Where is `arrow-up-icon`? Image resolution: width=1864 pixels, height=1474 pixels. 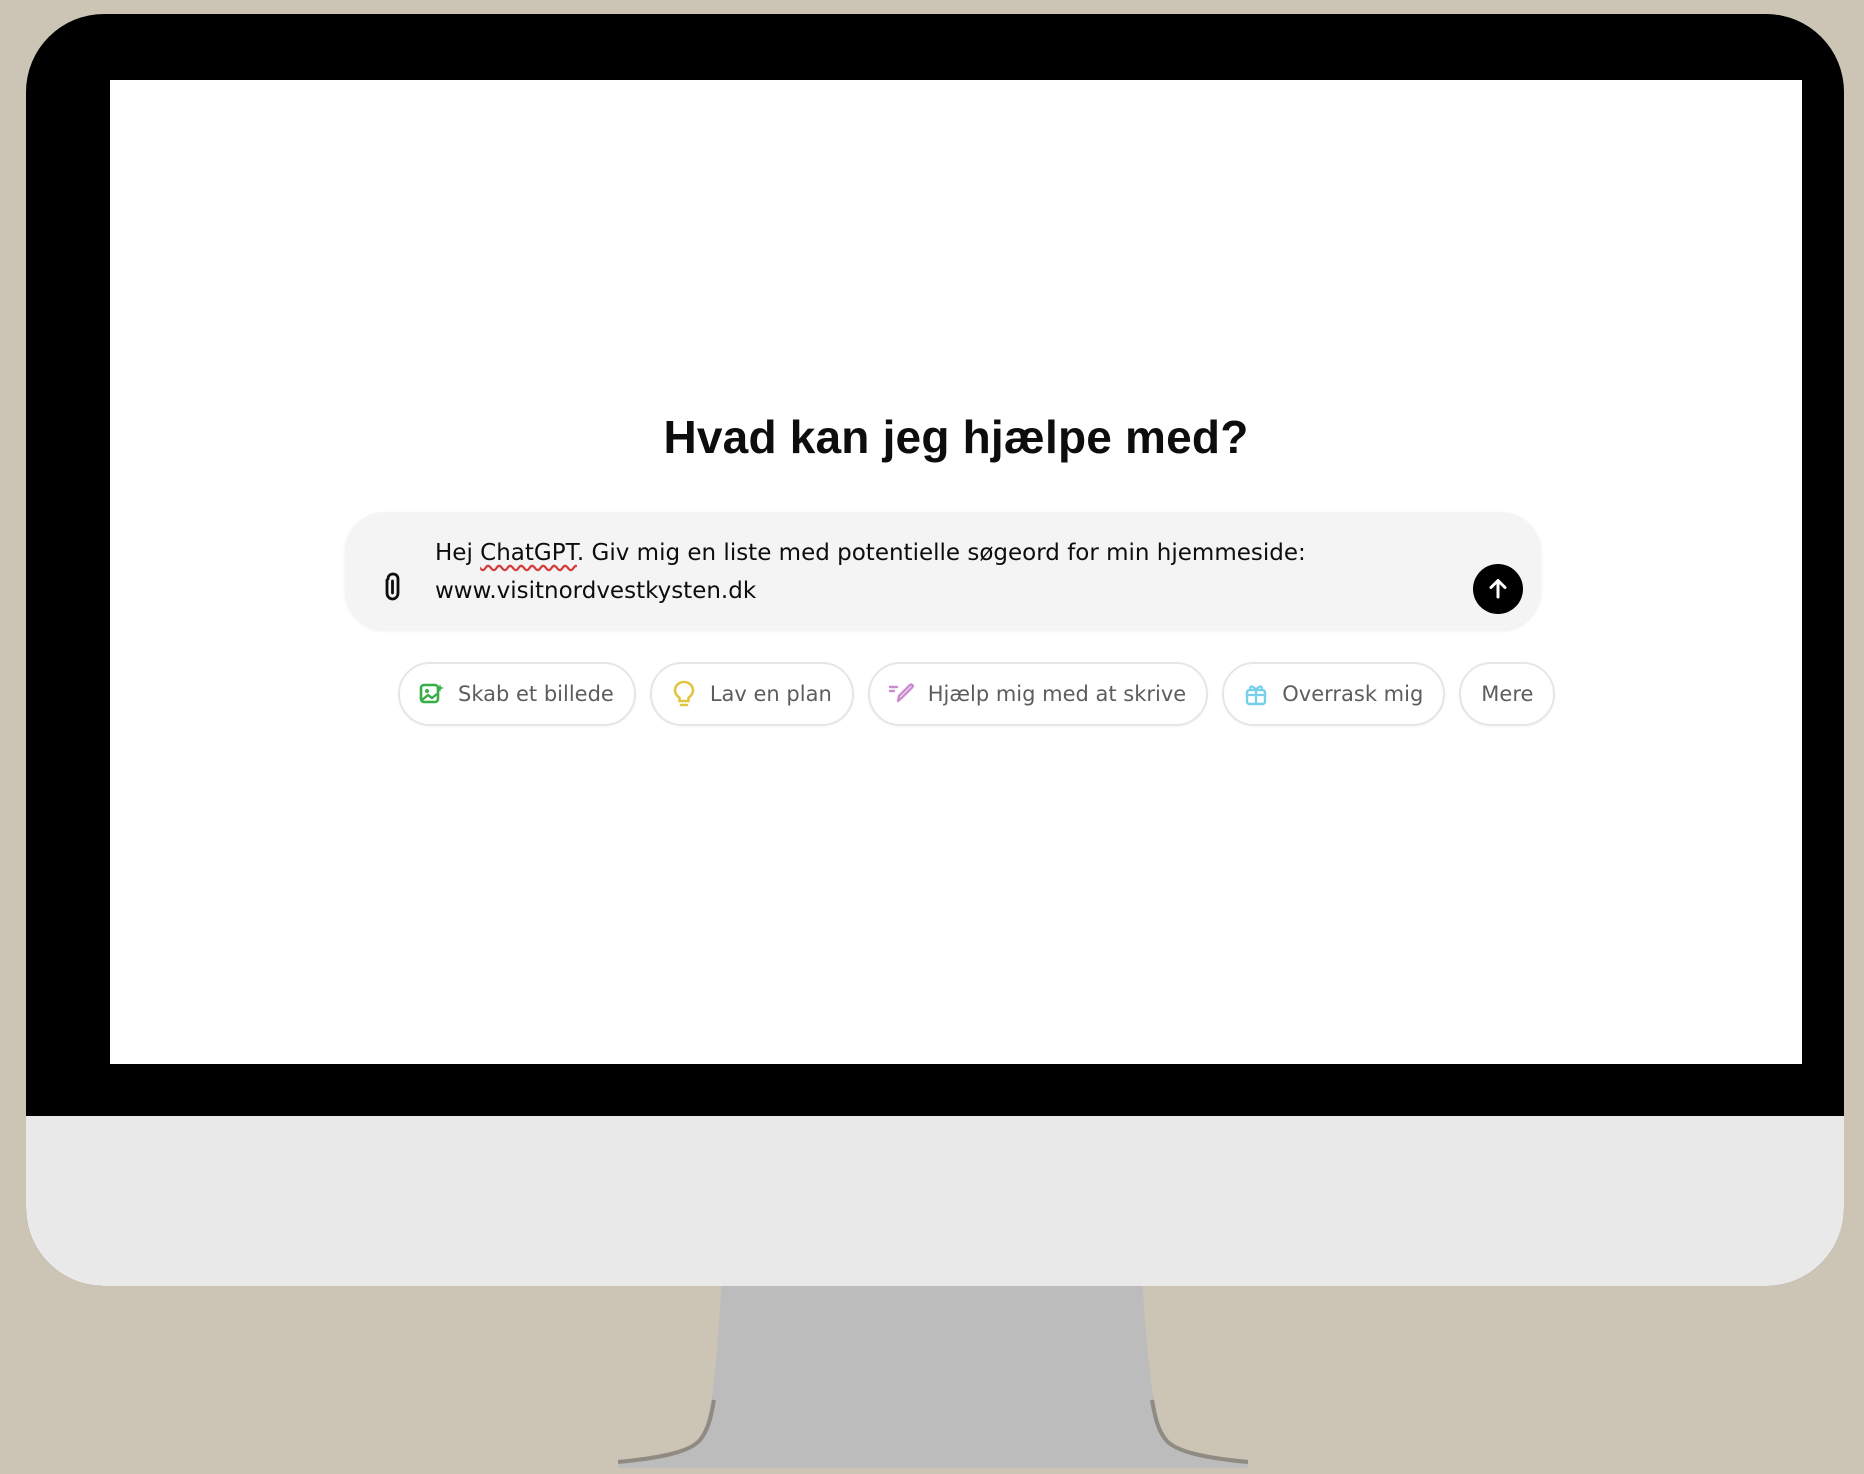
arrow-up-icon is located at coordinates (1498, 589).